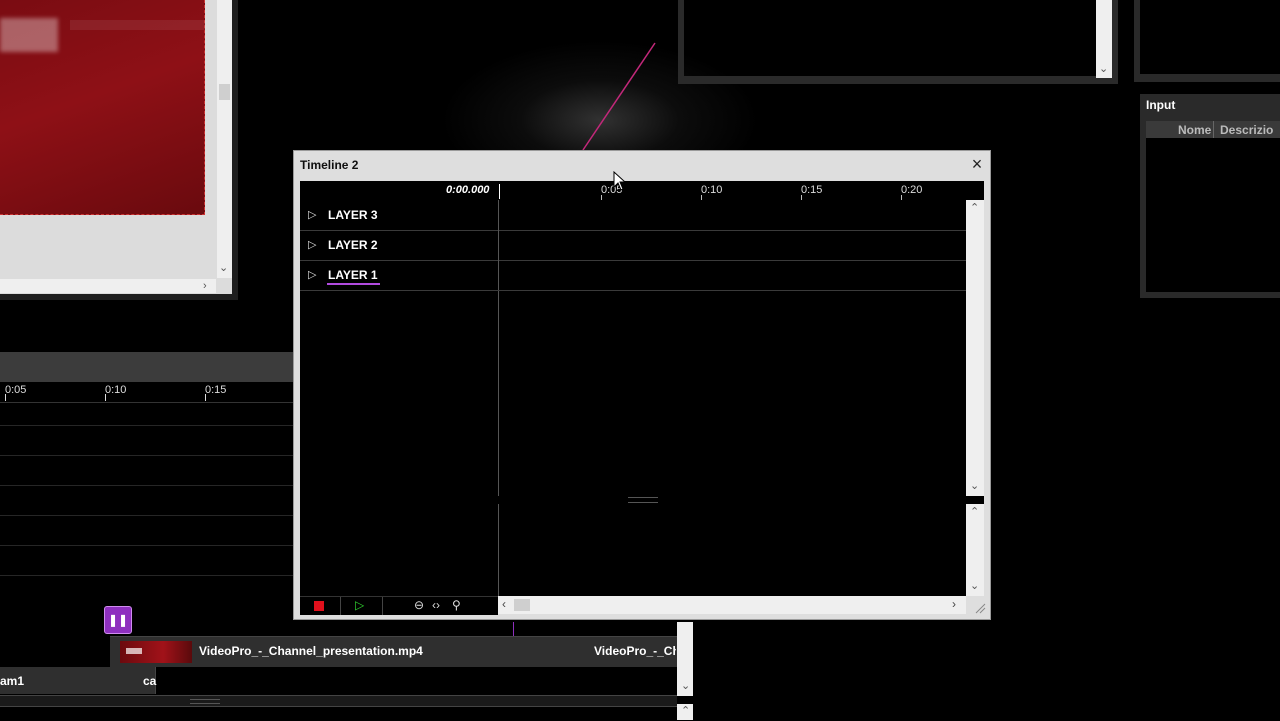 The width and height of the screenshot is (1280, 721). I want to click on ruler-tick: 0:20, so click(912, 192).